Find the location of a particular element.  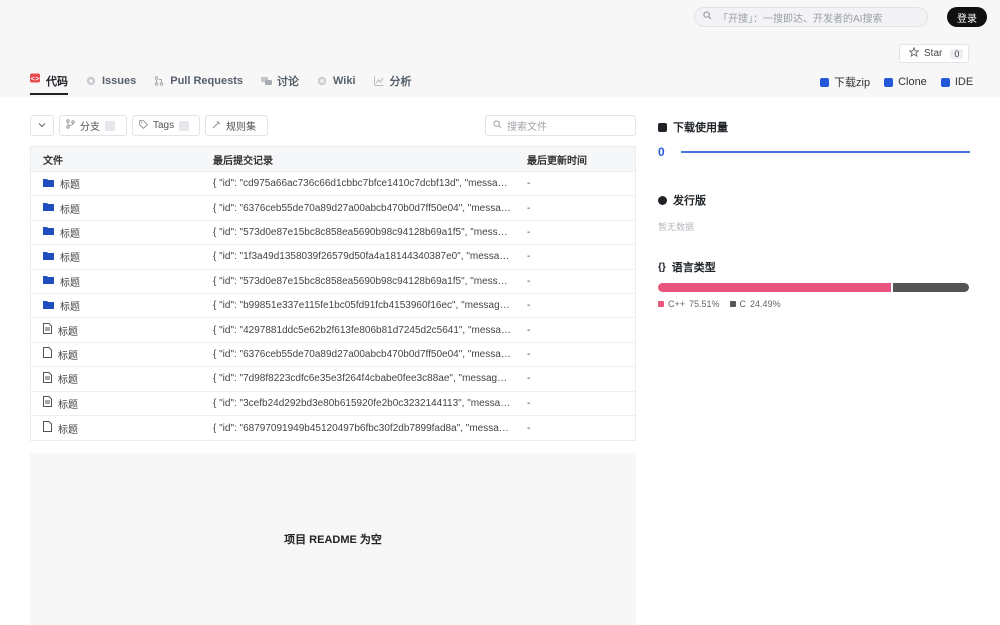

tab-discussion: 讨论 is located at coordinates (280, 81).